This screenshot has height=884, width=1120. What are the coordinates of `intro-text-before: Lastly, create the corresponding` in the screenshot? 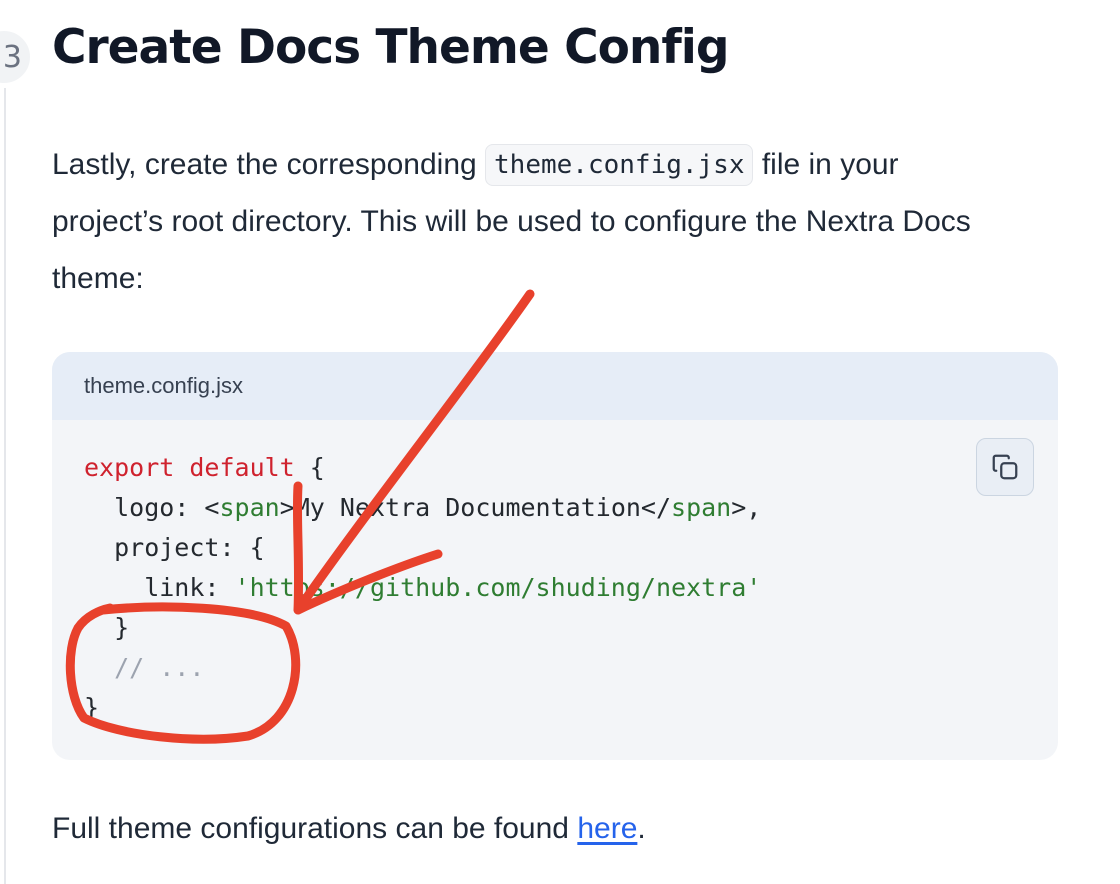 It's located at (269, 164).